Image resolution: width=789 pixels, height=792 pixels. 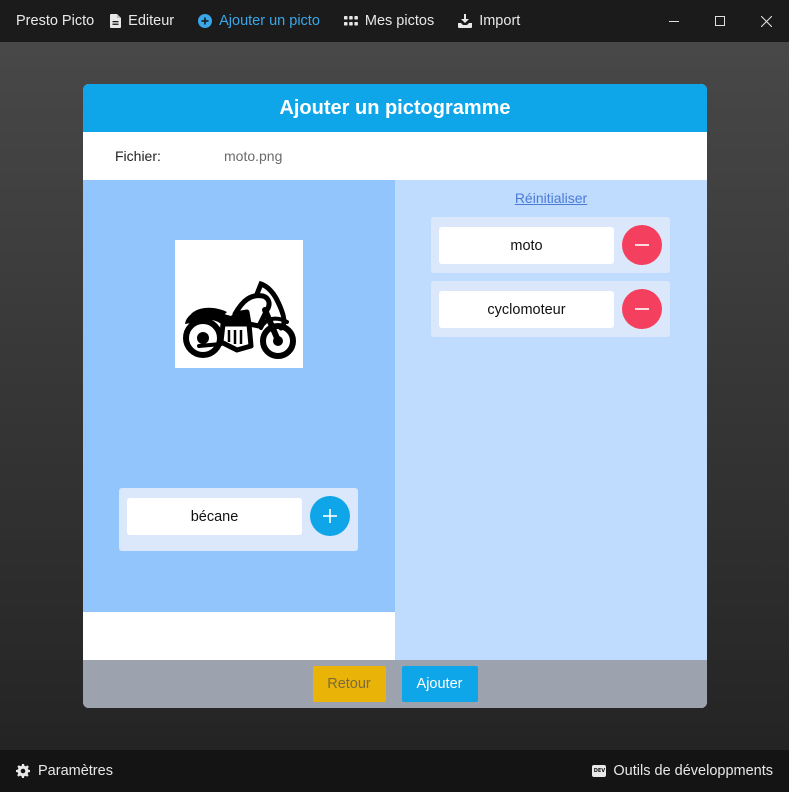 What do you see at coordinates (23, 771) in the screenshot?
I see `gear-icon` at bounding box center [23, 771].